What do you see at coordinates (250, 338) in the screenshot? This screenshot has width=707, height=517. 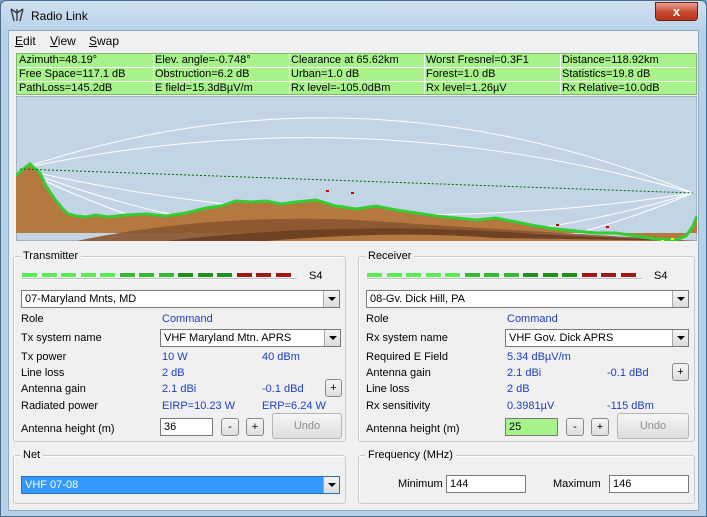 I see `tx-system-select: VHF Maryland Mtn. APRS` at bounding box center [250, 338].